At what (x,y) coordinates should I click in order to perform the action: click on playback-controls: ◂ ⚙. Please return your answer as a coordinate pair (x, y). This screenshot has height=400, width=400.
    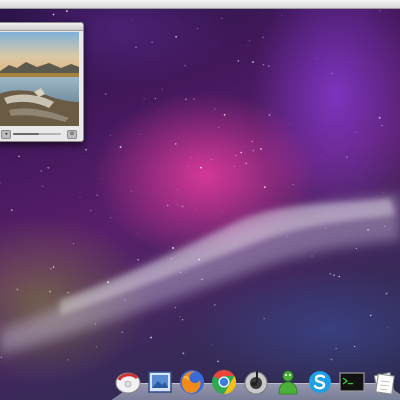
    Looking at the image, I should click on (41, 134).